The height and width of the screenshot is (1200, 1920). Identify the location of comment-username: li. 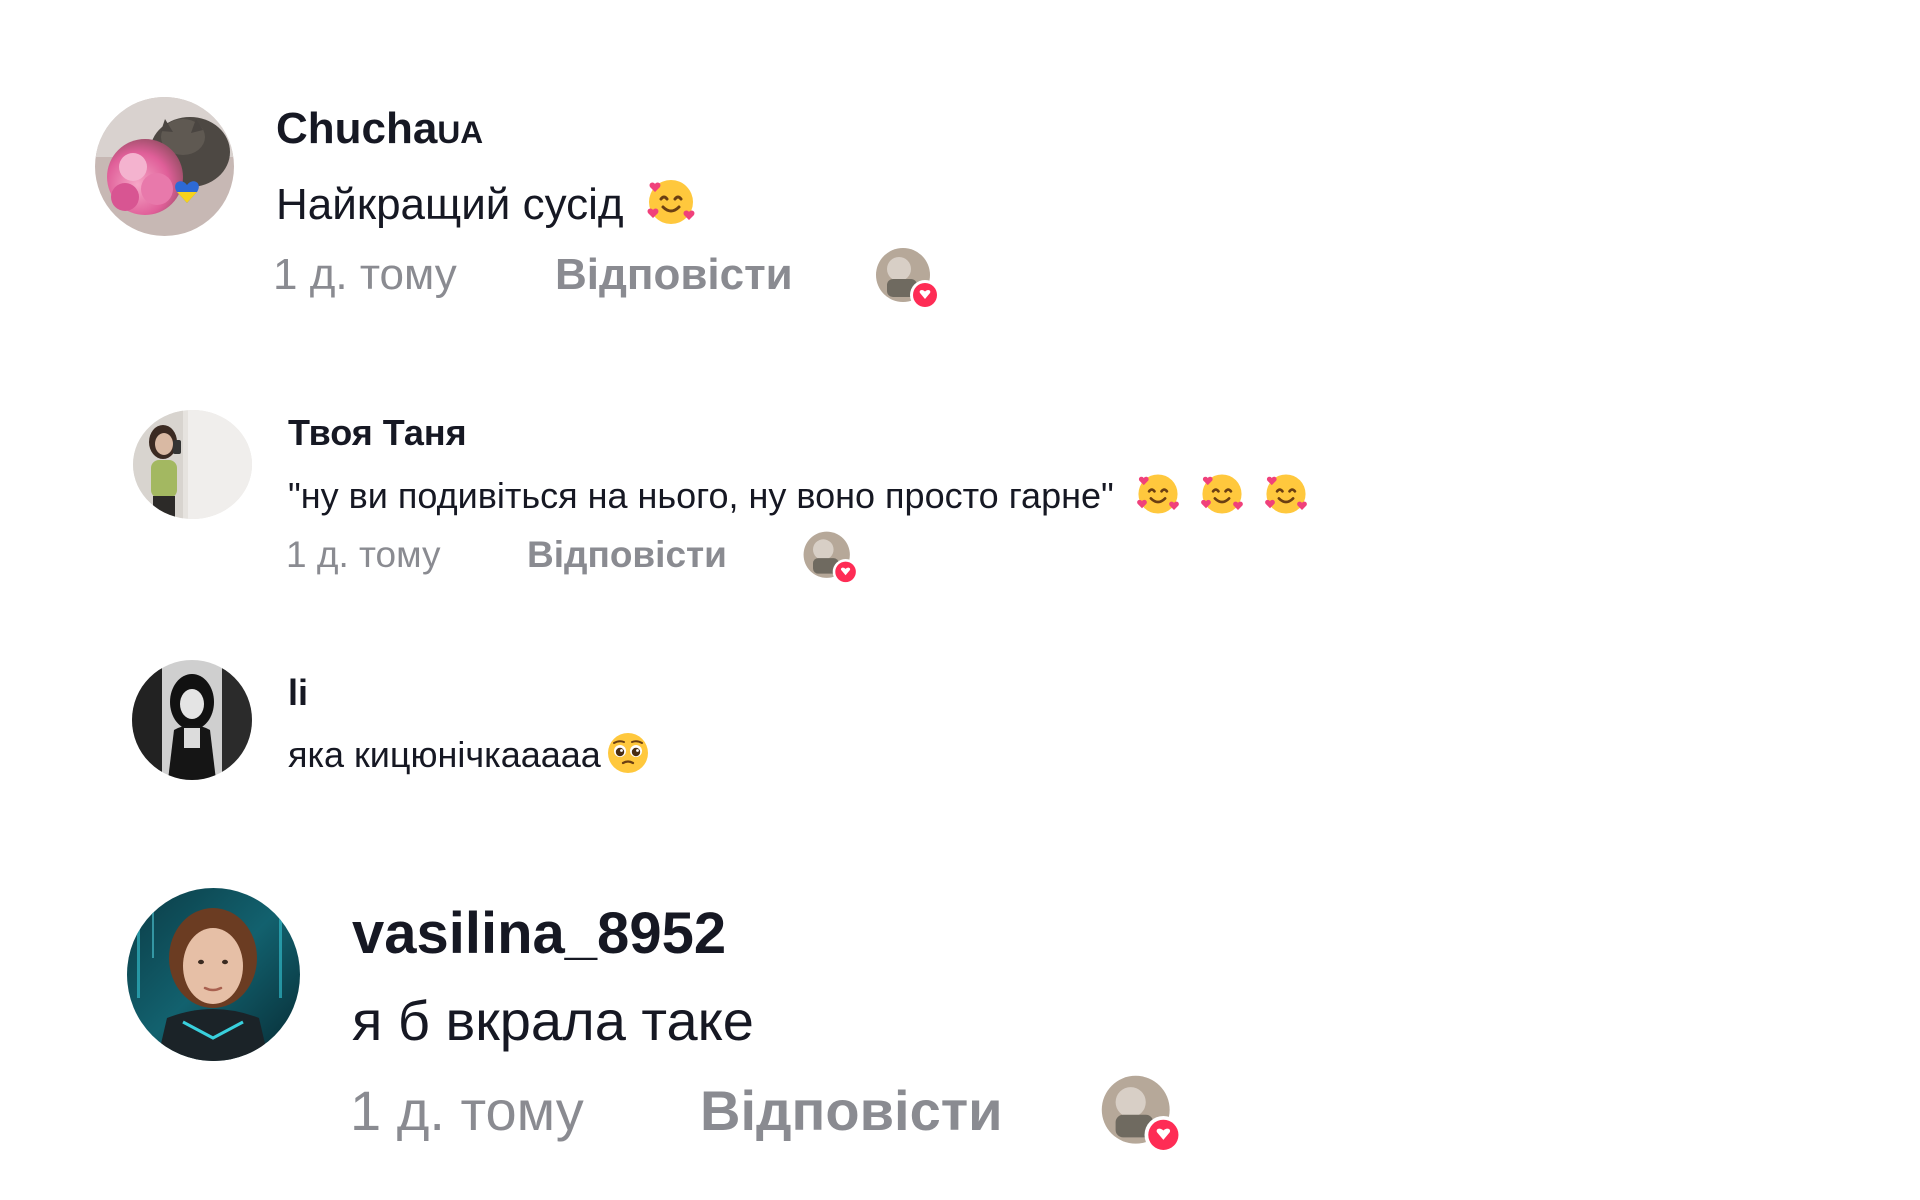
(298, 693).